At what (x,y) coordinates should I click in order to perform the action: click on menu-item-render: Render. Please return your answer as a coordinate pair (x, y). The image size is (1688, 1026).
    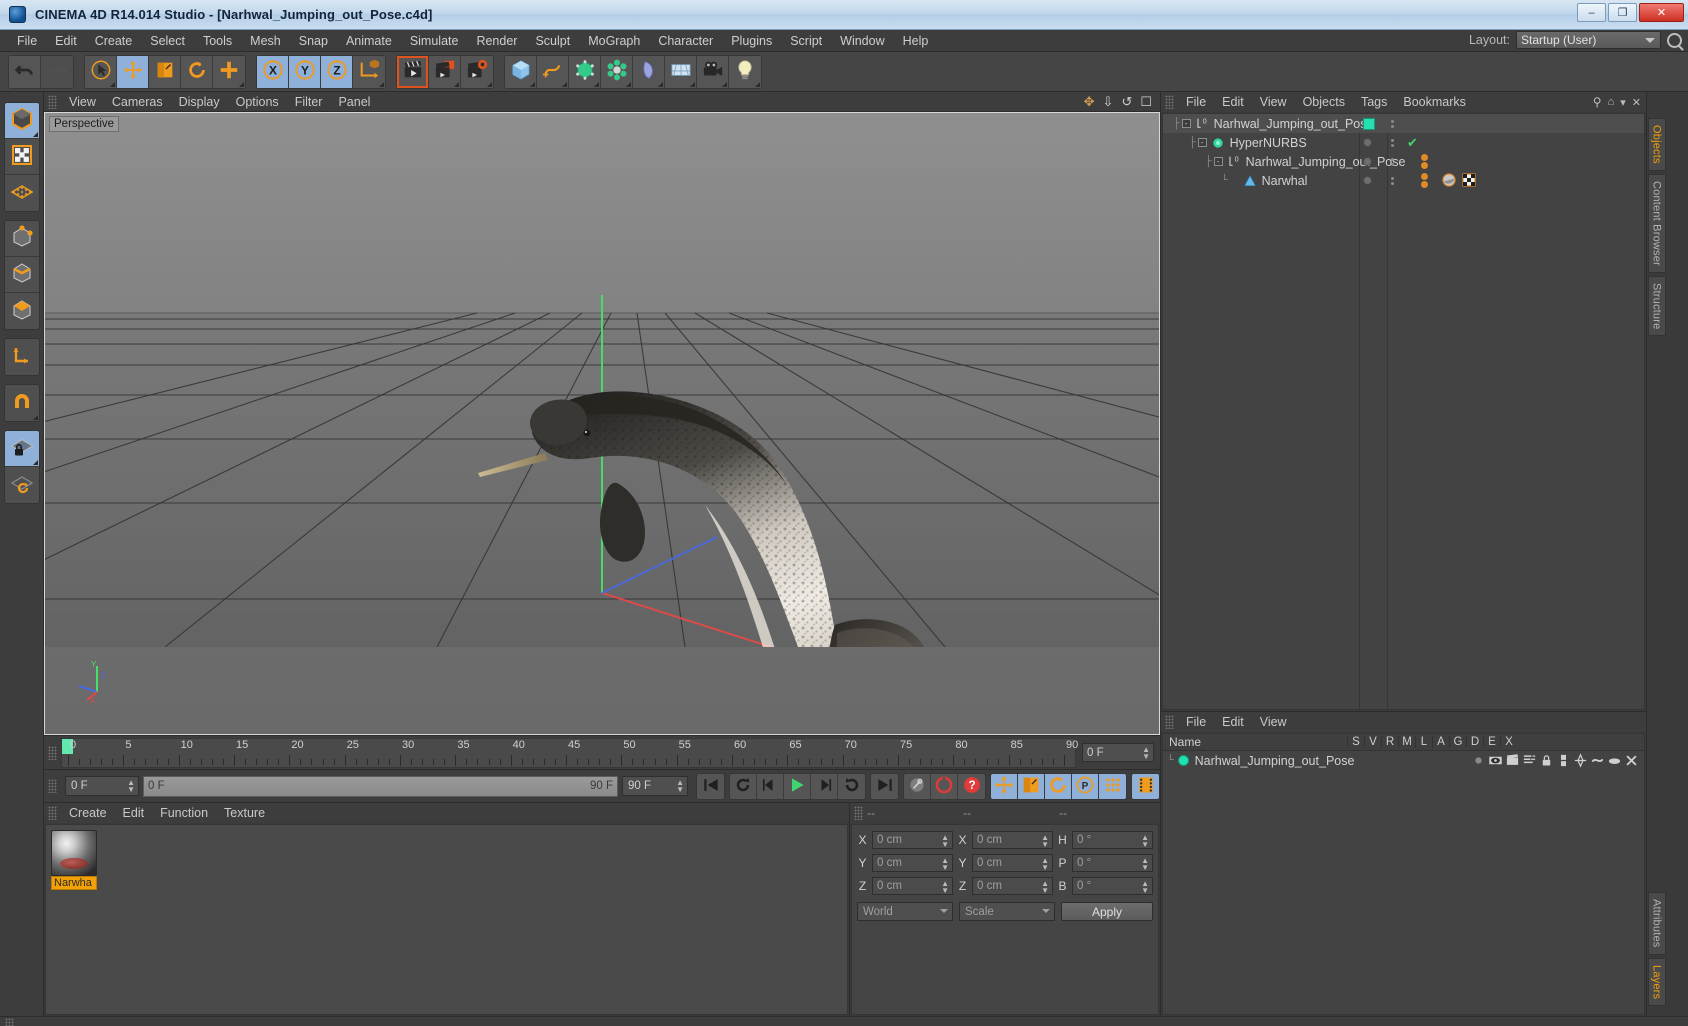
    Looking at the image, I should click on (496, 41).